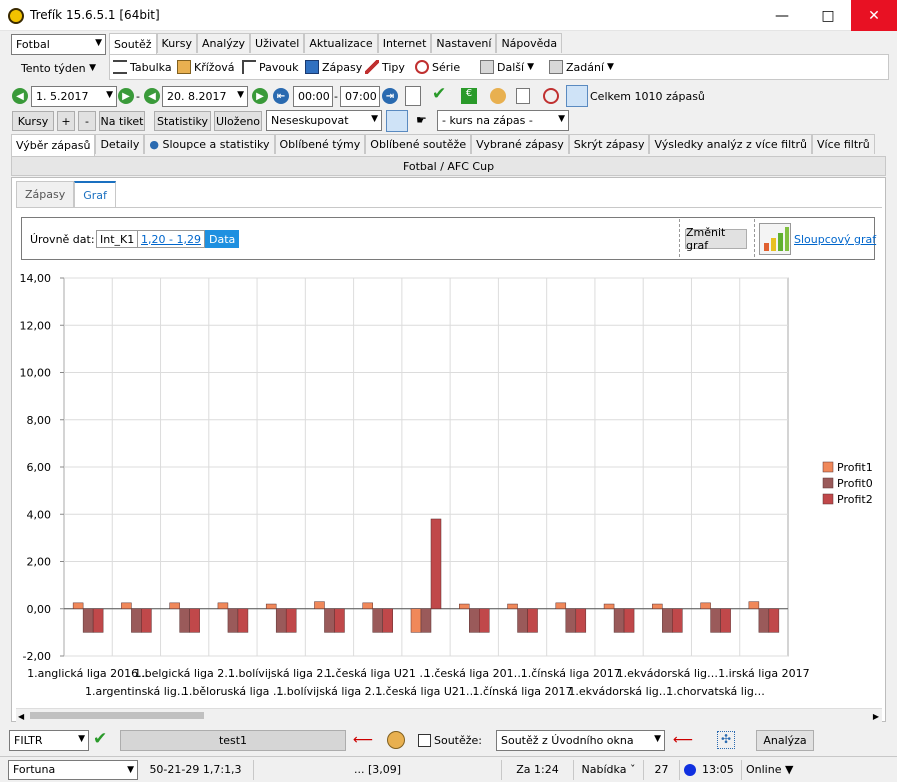 The height and width of the screenshot is (782, 897). Describe the element at coordinates (279, 67) in the screenshot. I see `pavouk-label: Pavouk` at that location.